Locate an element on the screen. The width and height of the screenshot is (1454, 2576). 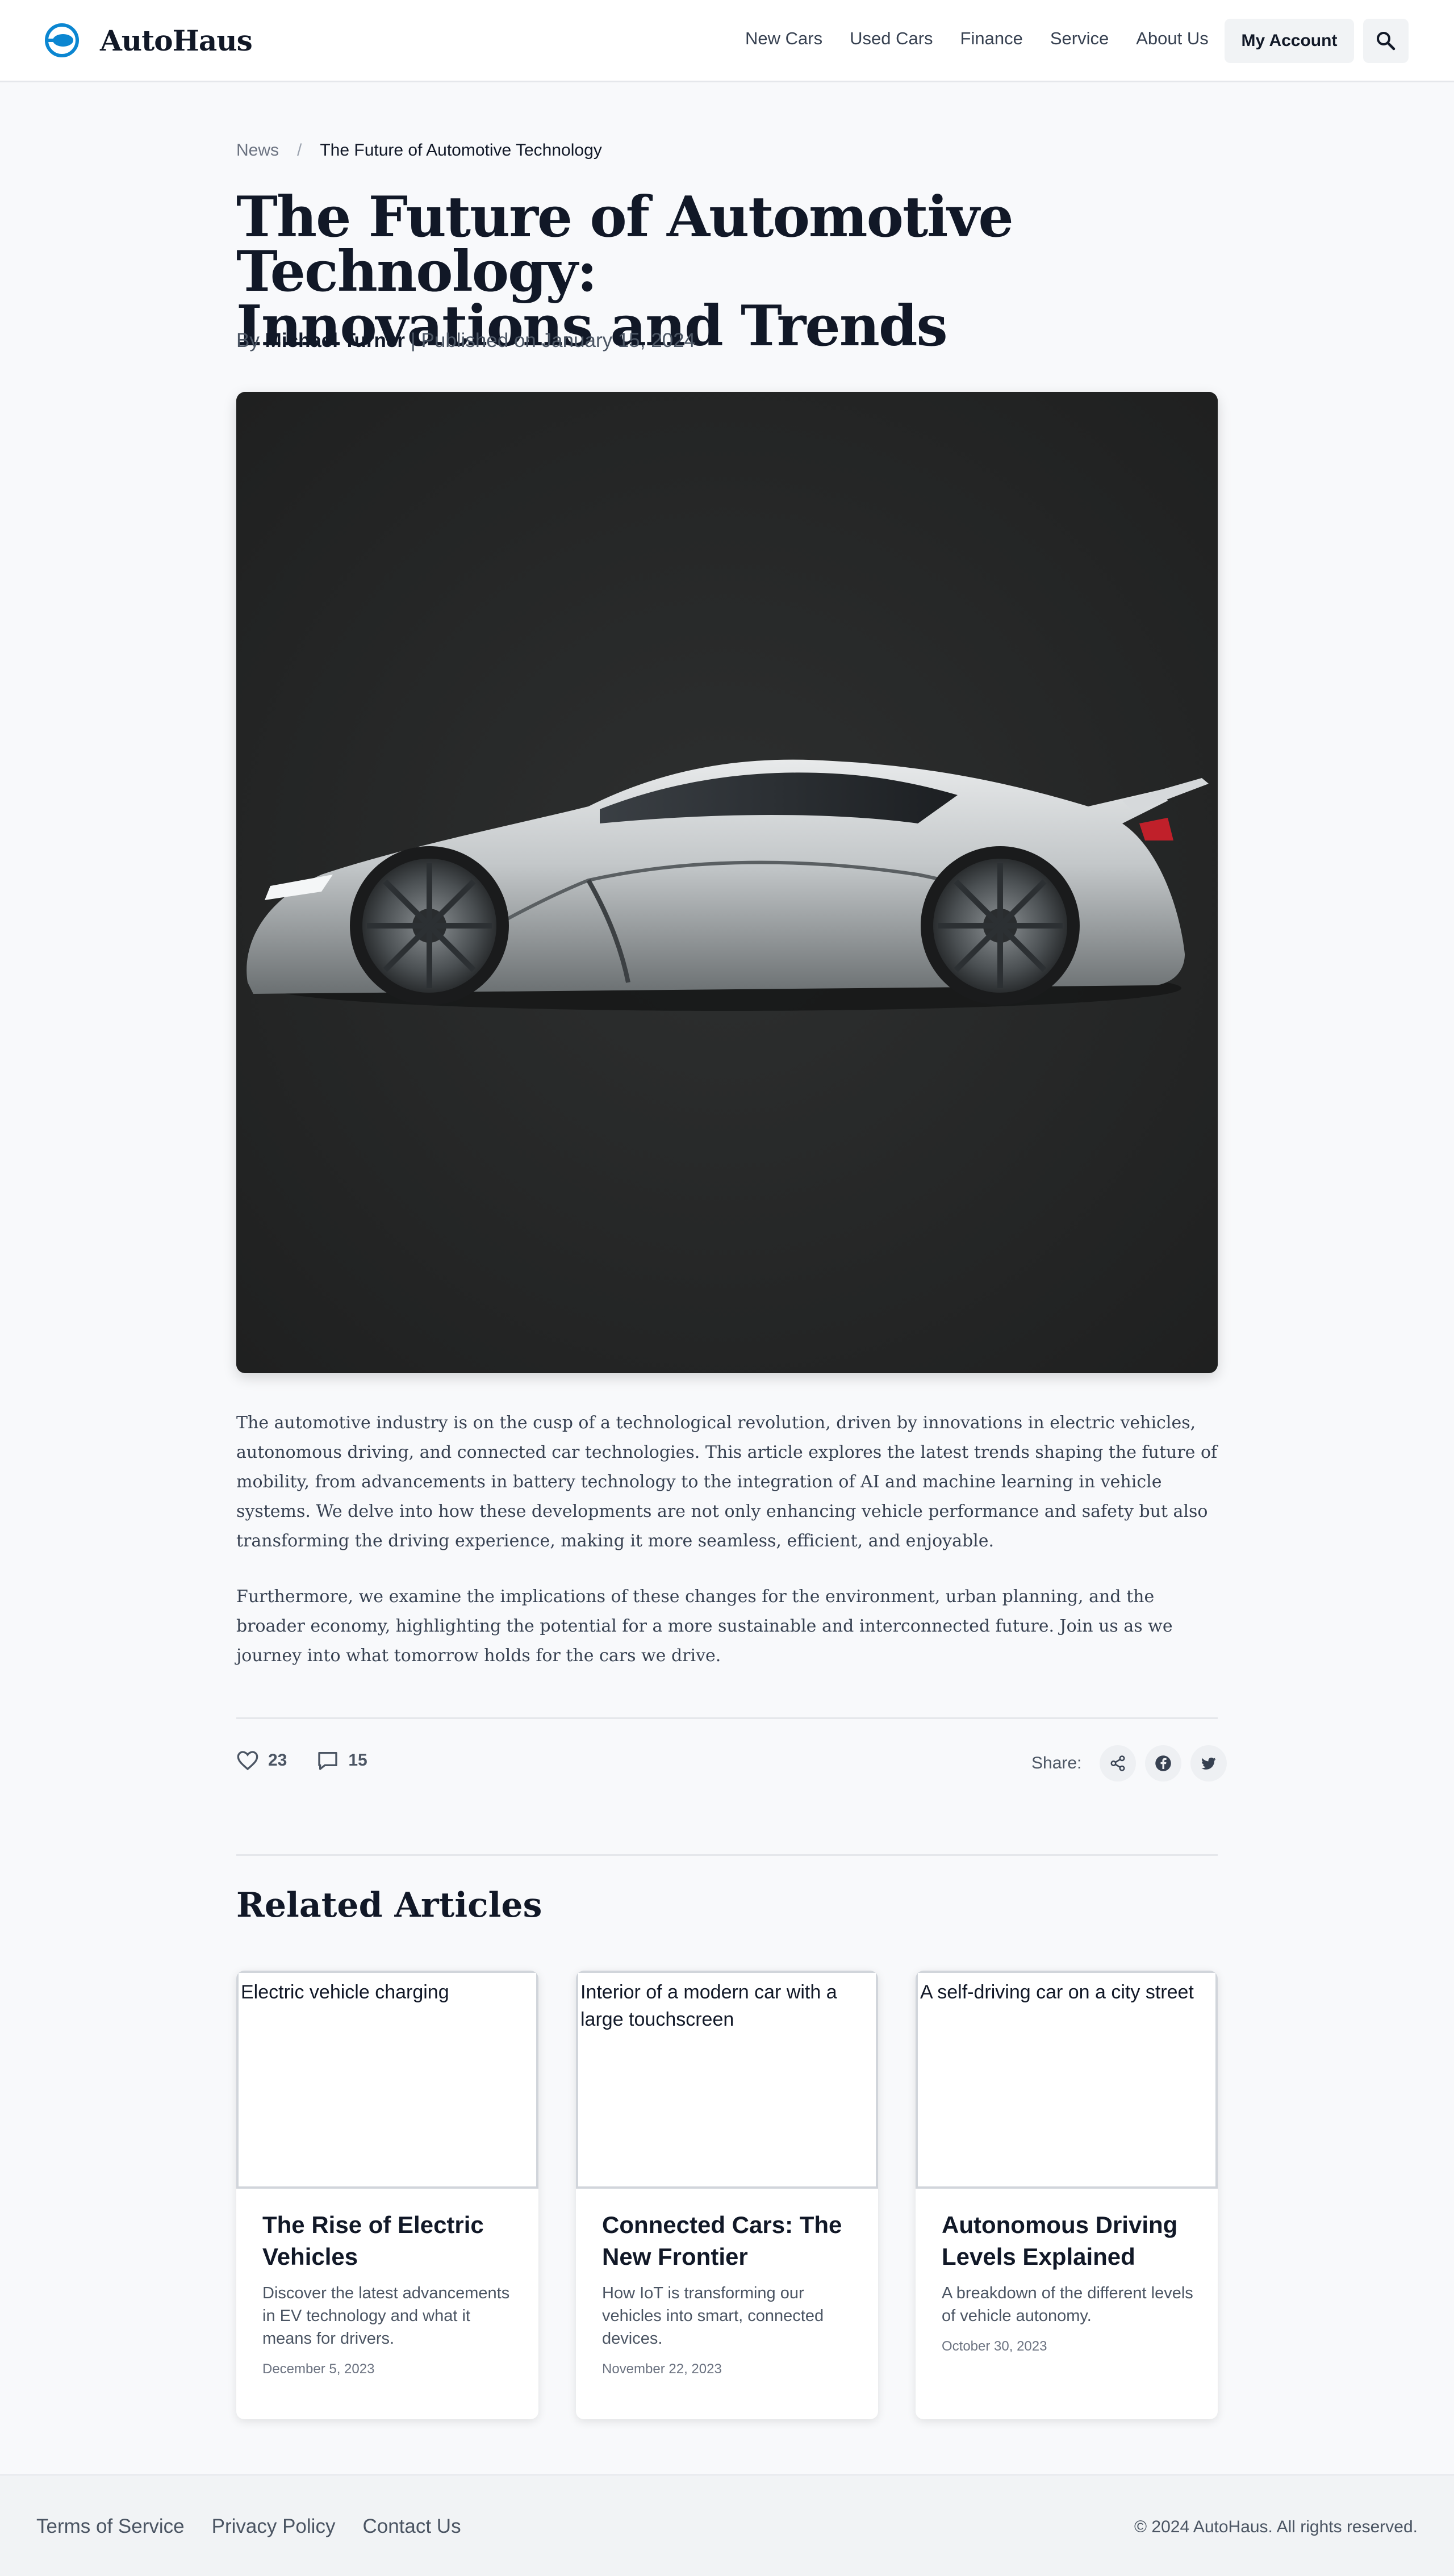
footer-link-terms: Terms of Service is located at coordinates (110, 2526).